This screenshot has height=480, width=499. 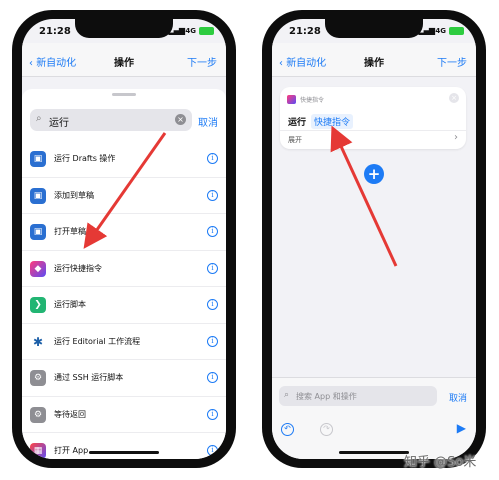 I want to click on search-input: ⌕ 运行 ×, so click(x=111, y=120).